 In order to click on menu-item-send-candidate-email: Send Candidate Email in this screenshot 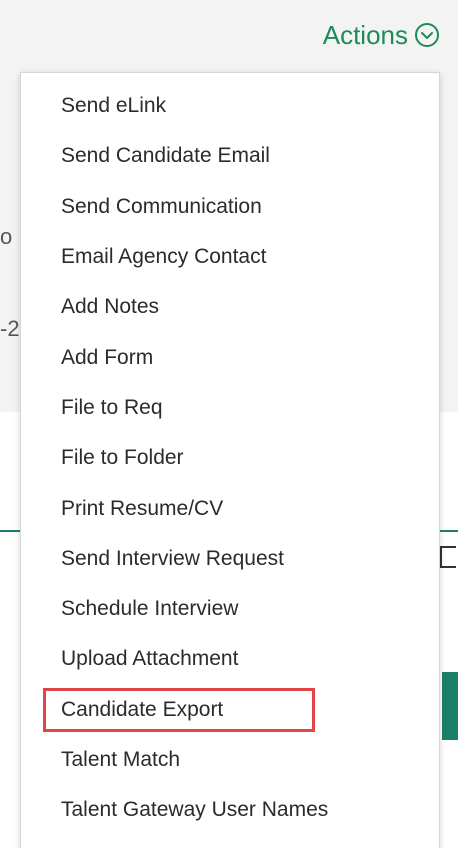, I will do `click(230, 156)`.